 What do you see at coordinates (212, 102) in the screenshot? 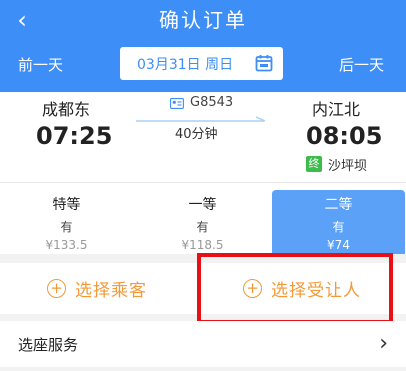
I see `train-number-label: G8543` at bounding box center [212, 102].